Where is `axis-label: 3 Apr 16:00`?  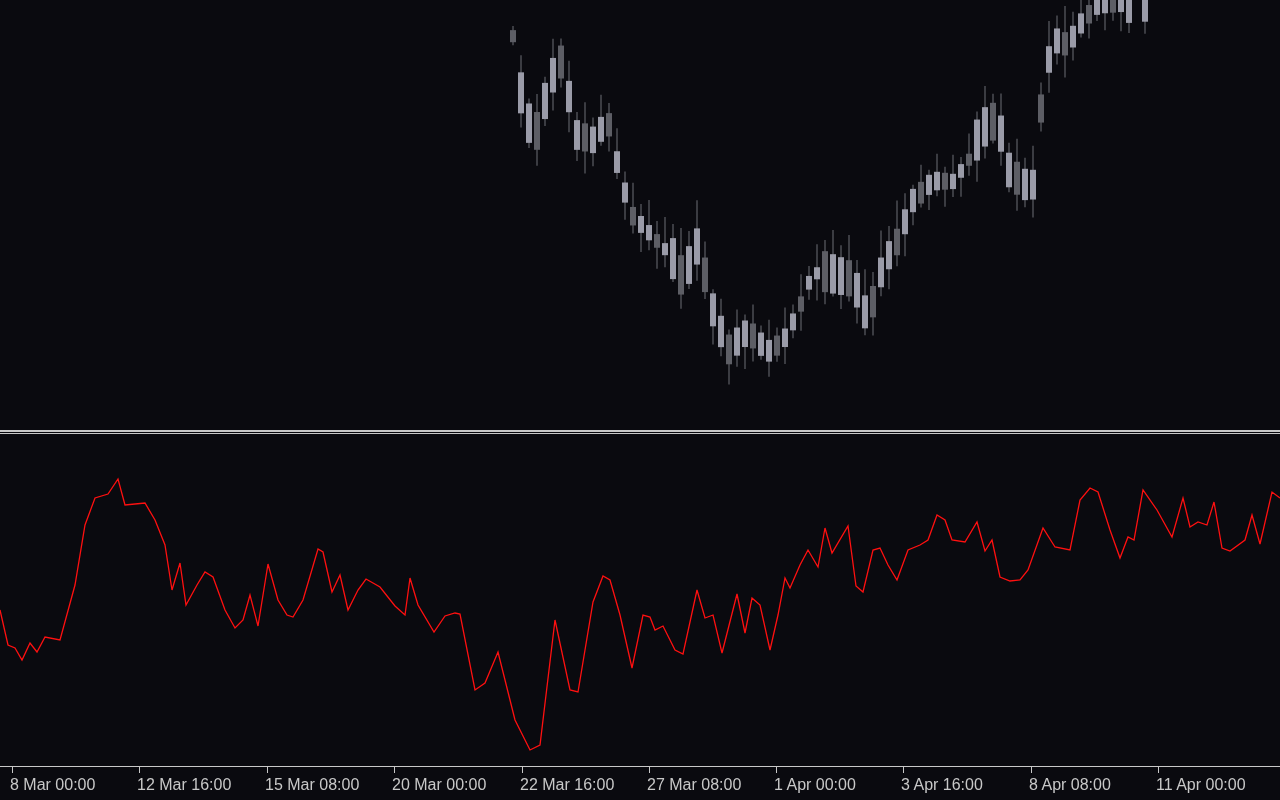
axis-label: 3 Apr 16:00 is located at coordinates (942, 785).